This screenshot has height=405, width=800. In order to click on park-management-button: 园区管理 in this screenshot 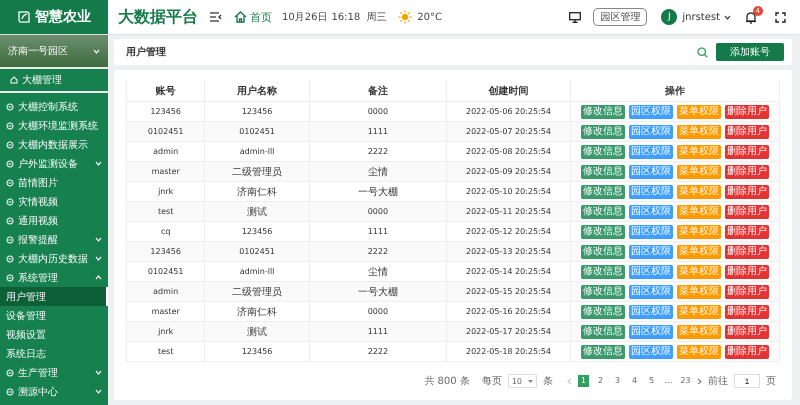, I will do `click(620, 17)`.